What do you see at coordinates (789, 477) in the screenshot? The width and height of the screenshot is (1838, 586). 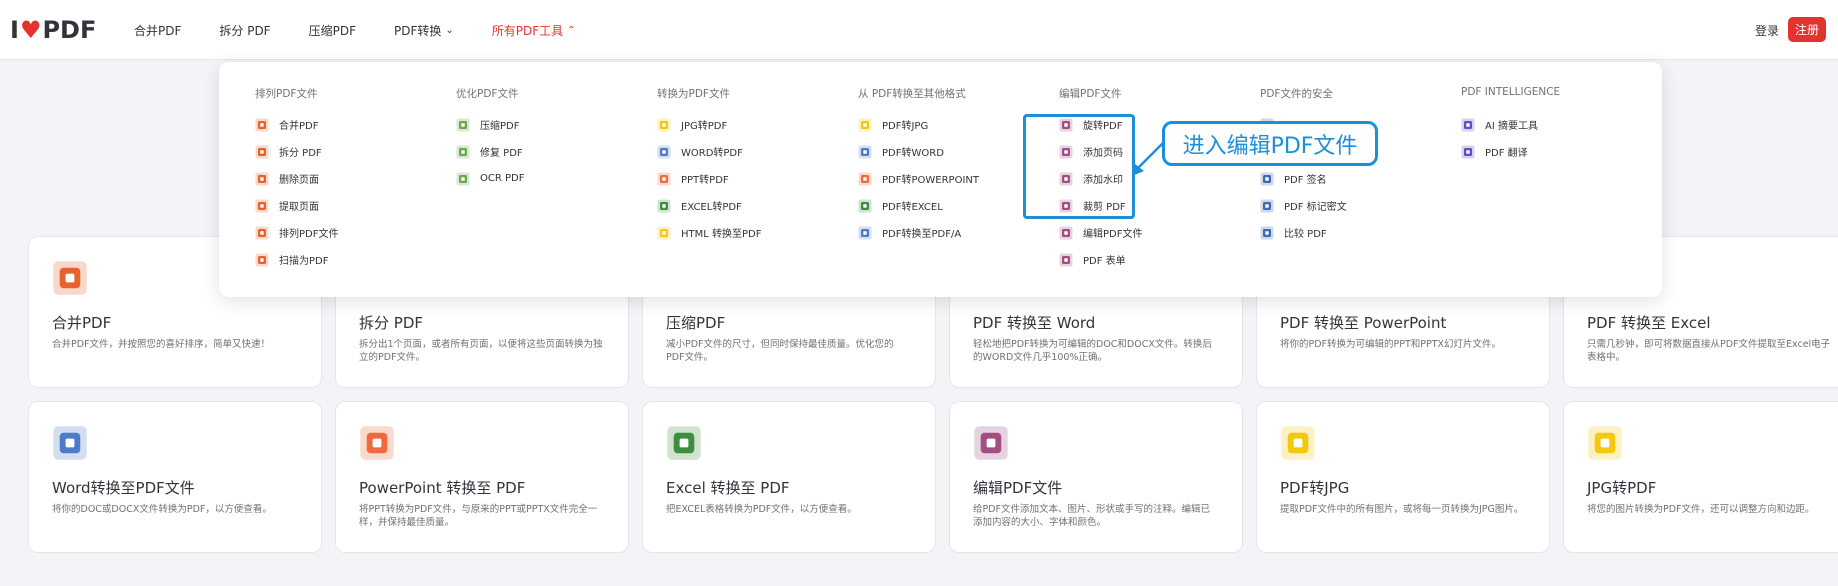 I see `tool-card: Excel 转换至 PDF 把EXCEL表格转换为PDF文件，以方便查看。` at bounding box center [789, 477].